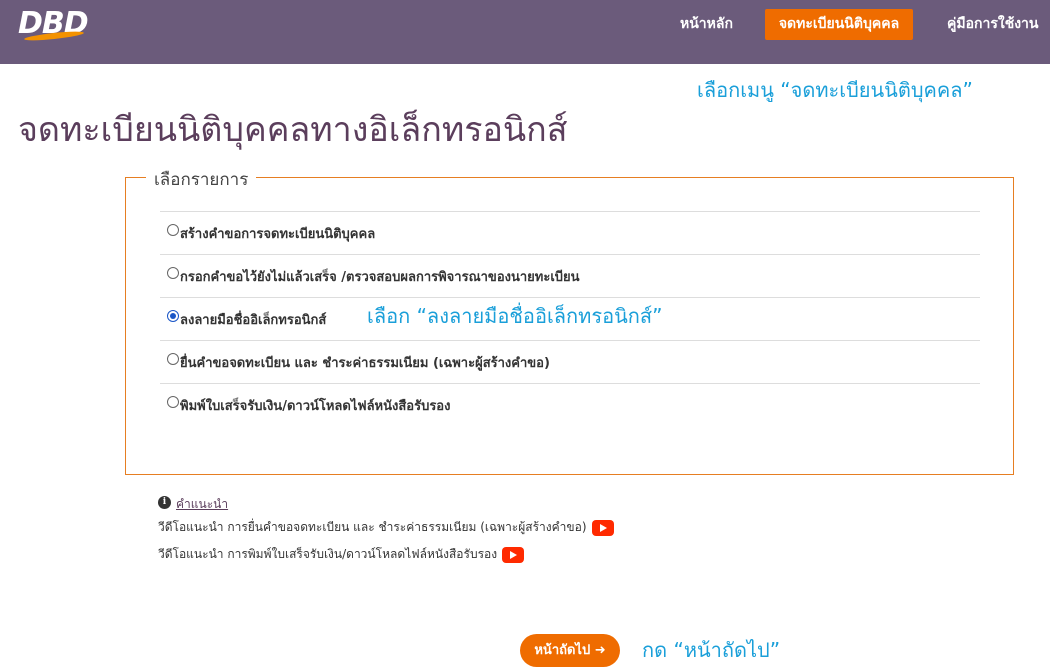 This screenshot has width=1050, height=671. I want to click on dbd-logo: DBD, so click(53, 24).